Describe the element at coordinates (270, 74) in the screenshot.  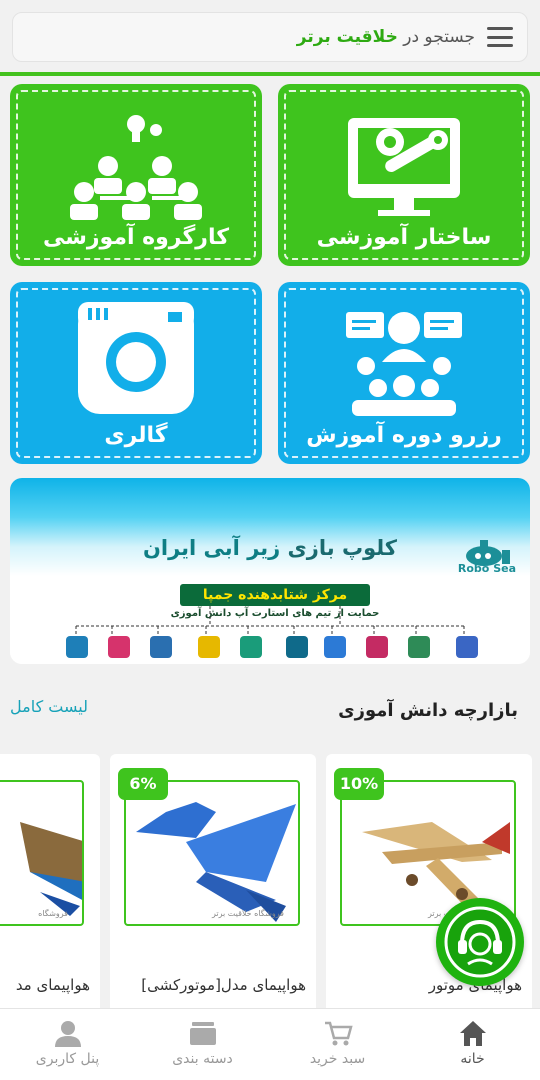
I see `header-divider` at that location.